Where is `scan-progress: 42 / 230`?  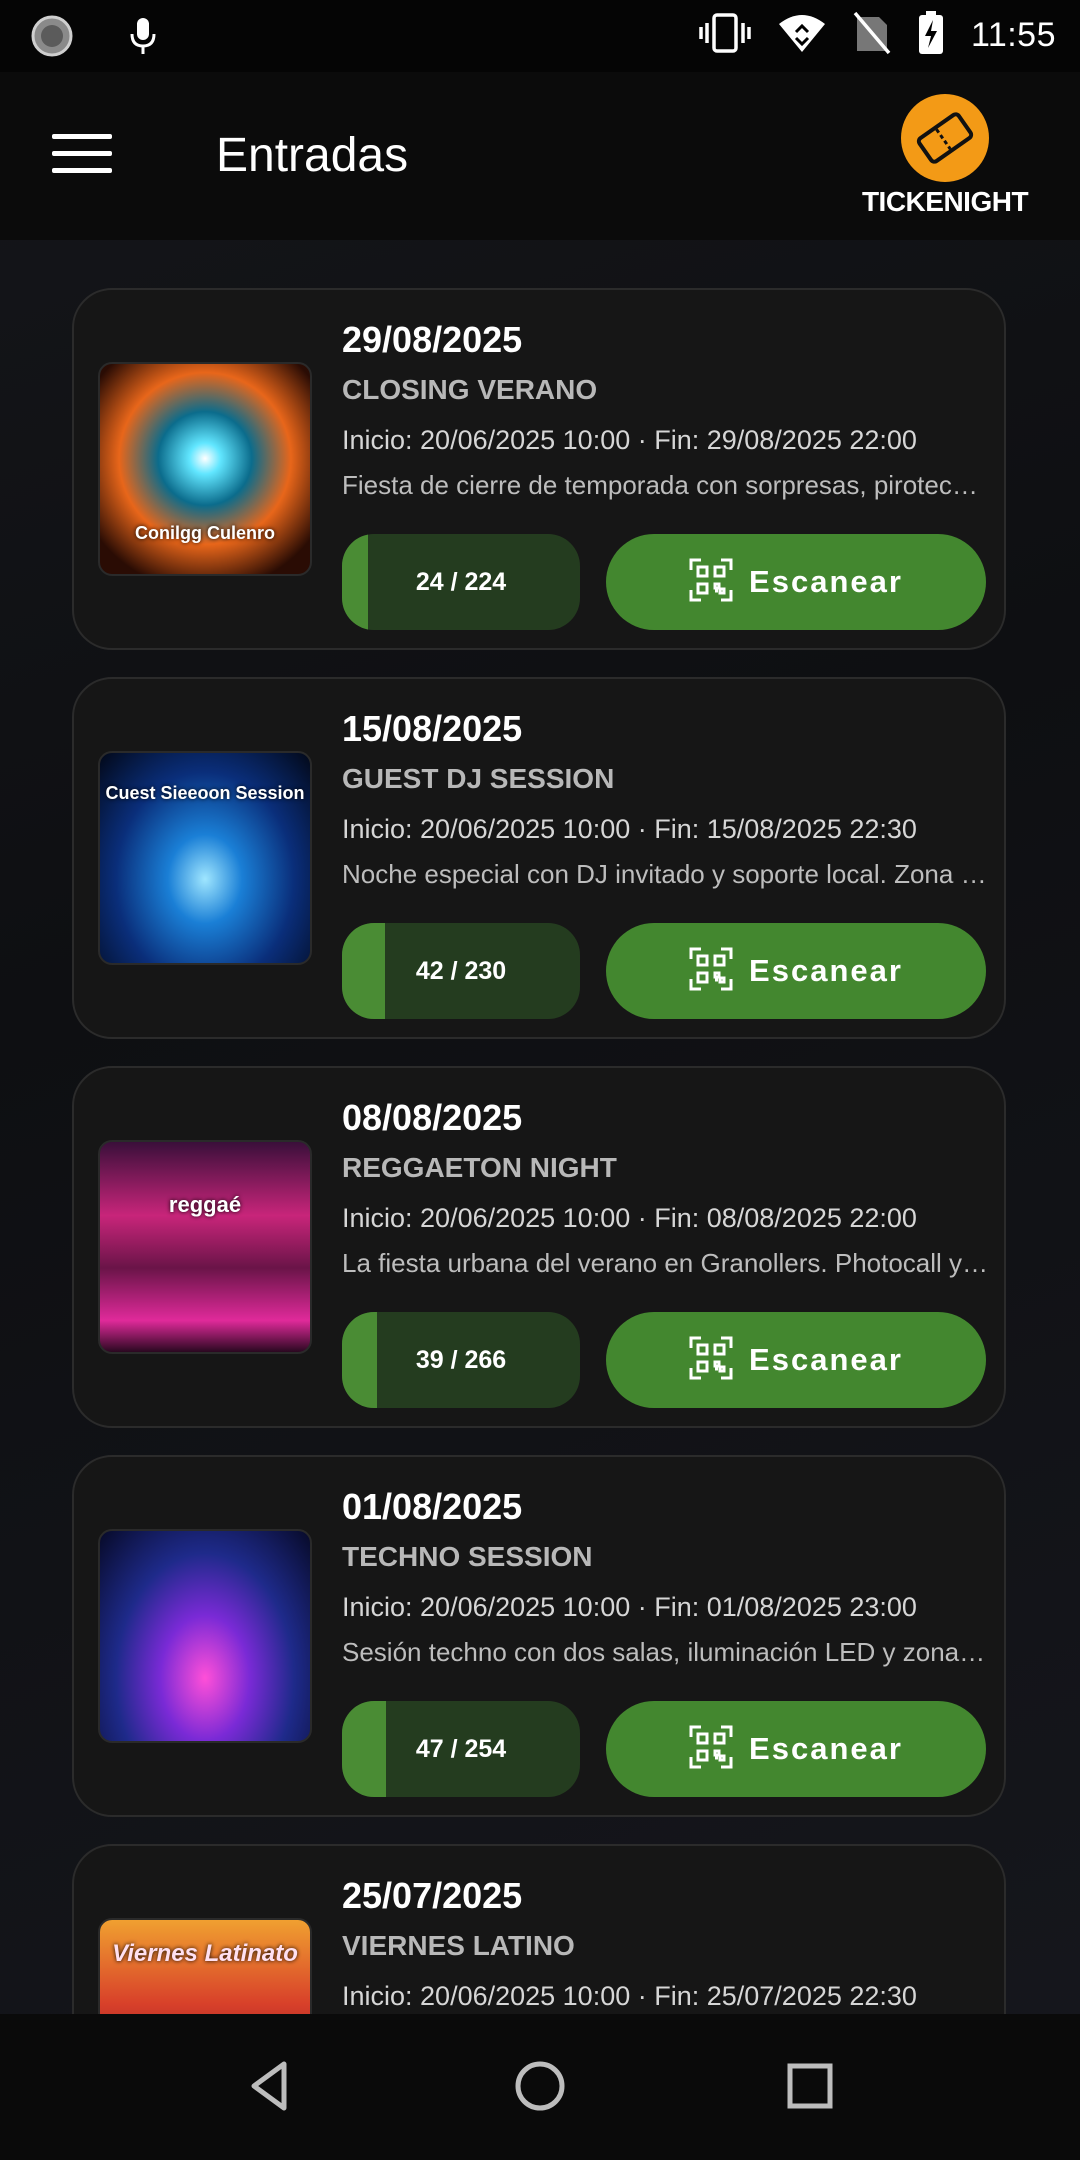 scan-progress: 42 / 230 is located at coordinates (461, 971).